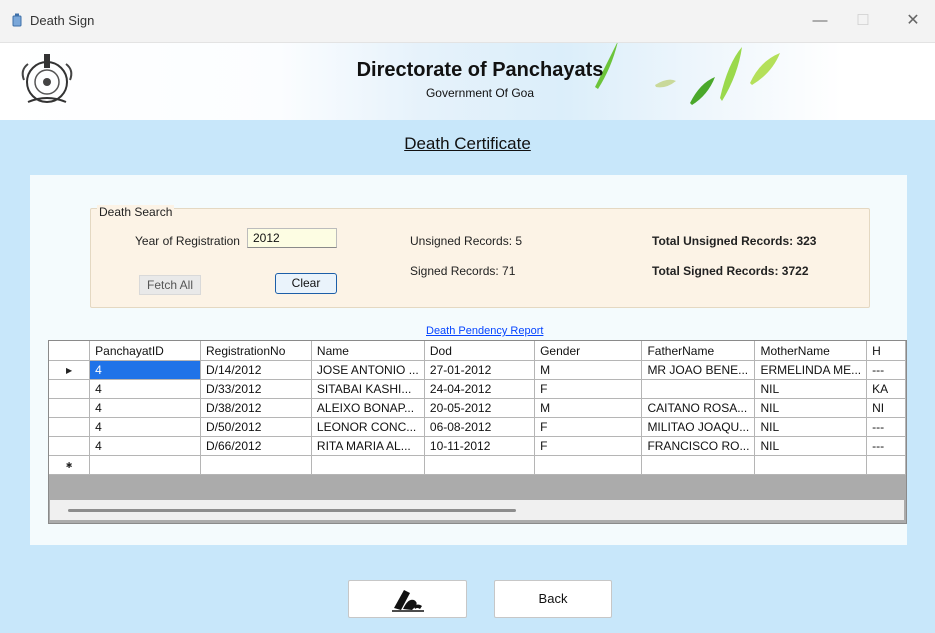 The width and height of the screenshot is (935, 633). I want to click on table-cell: D/14/2012, so click(256, 370).